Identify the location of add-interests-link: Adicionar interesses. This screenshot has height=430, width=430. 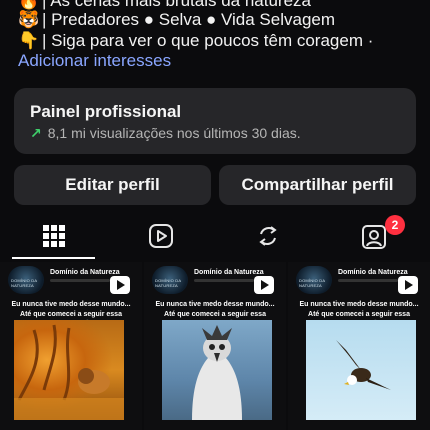
(94, 61).